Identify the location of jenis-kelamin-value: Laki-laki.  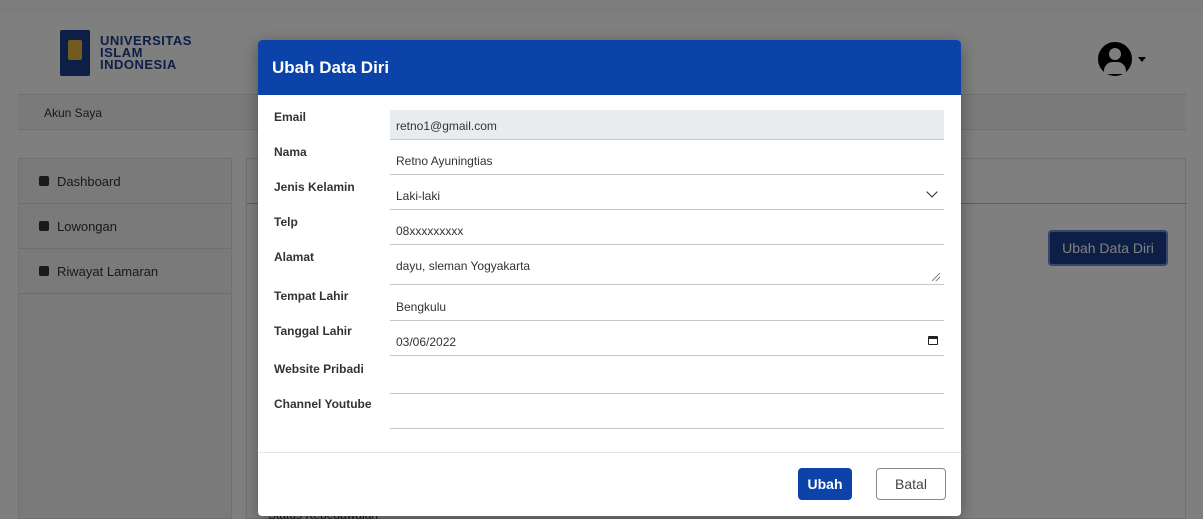
(418, 196).